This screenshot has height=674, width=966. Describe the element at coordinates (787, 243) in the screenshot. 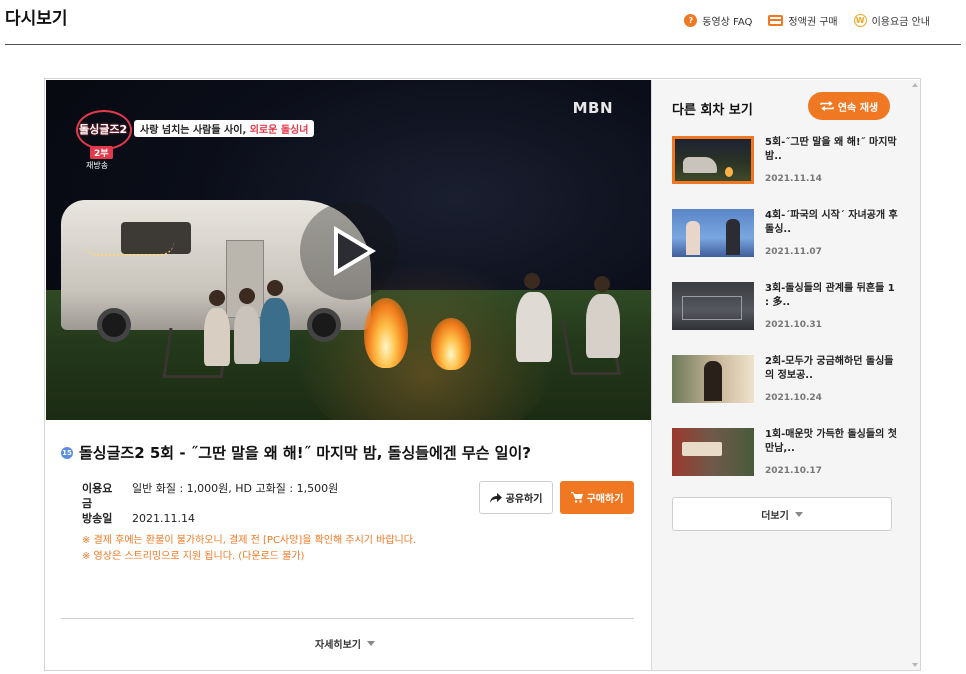

I see `episode-list-item: 4회-´파국의 시작´ 자녀공개 후 돌싱.. 2021.11.07` at that location.